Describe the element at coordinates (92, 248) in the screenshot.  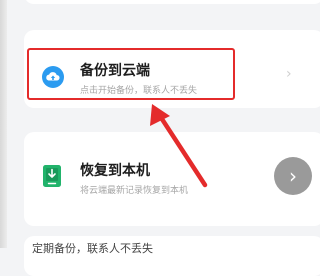
I see `bottom-card-text: 定期备份，联系人不丢失` at that location.